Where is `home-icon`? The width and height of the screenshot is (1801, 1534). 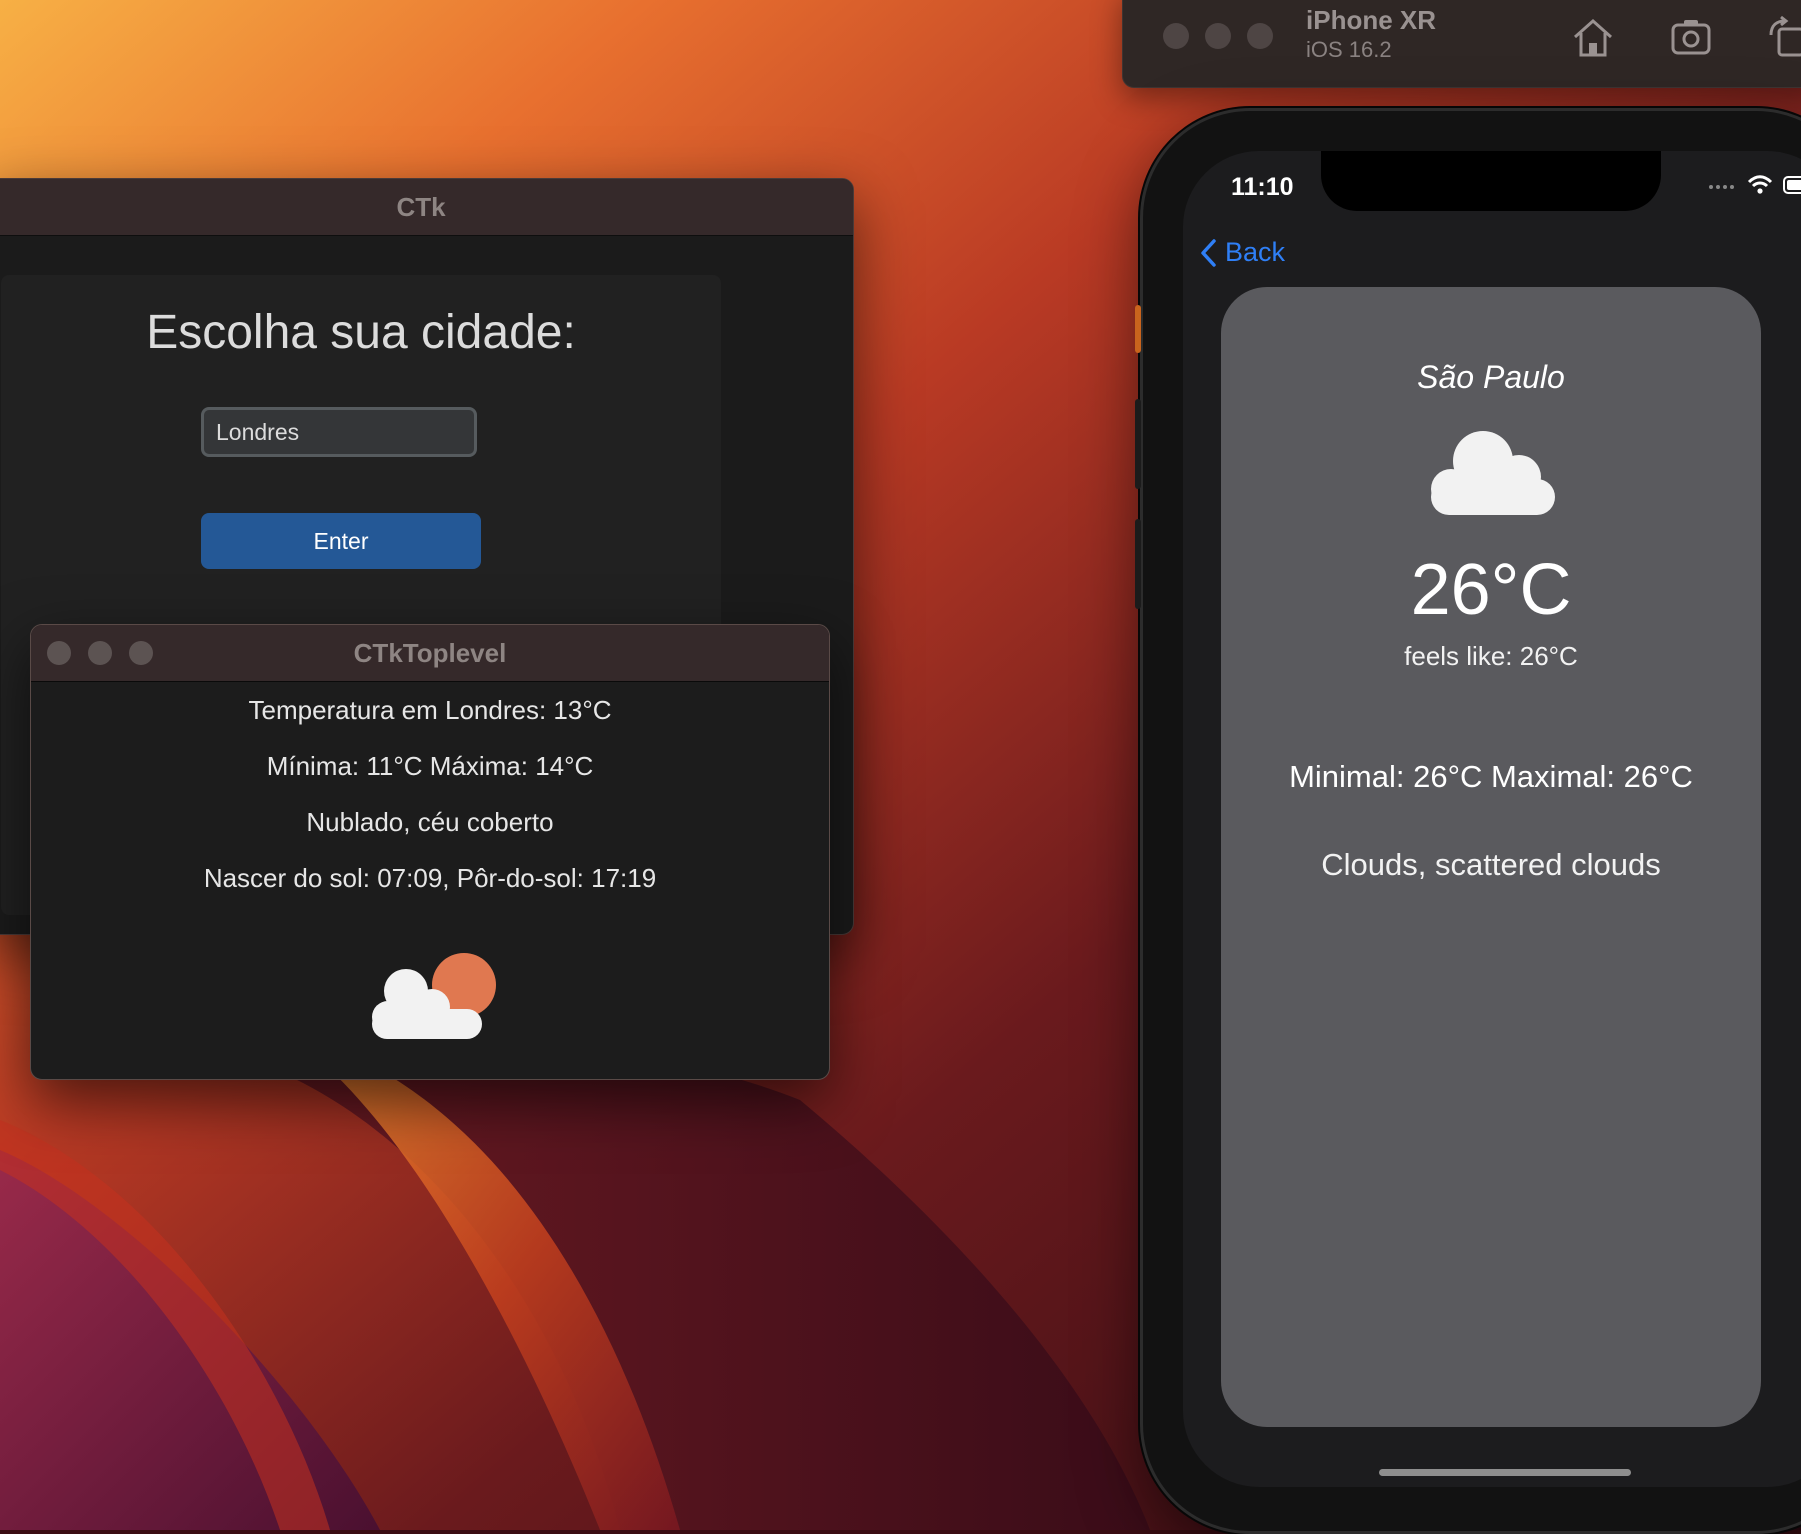
home-icon is located at coordinates (1593, 37).